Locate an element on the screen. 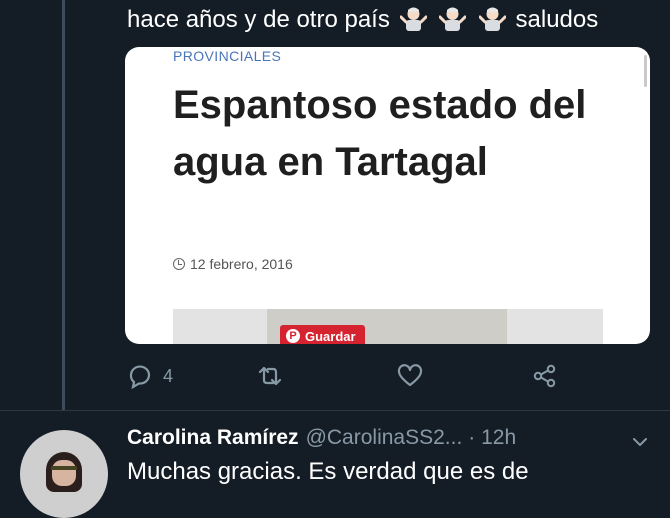 Image resolution: width=670 pixels, height=518 pixels. reply-tweet-text: Muchas gracias. Es verdad que es de is located at coordinates (328, 471).